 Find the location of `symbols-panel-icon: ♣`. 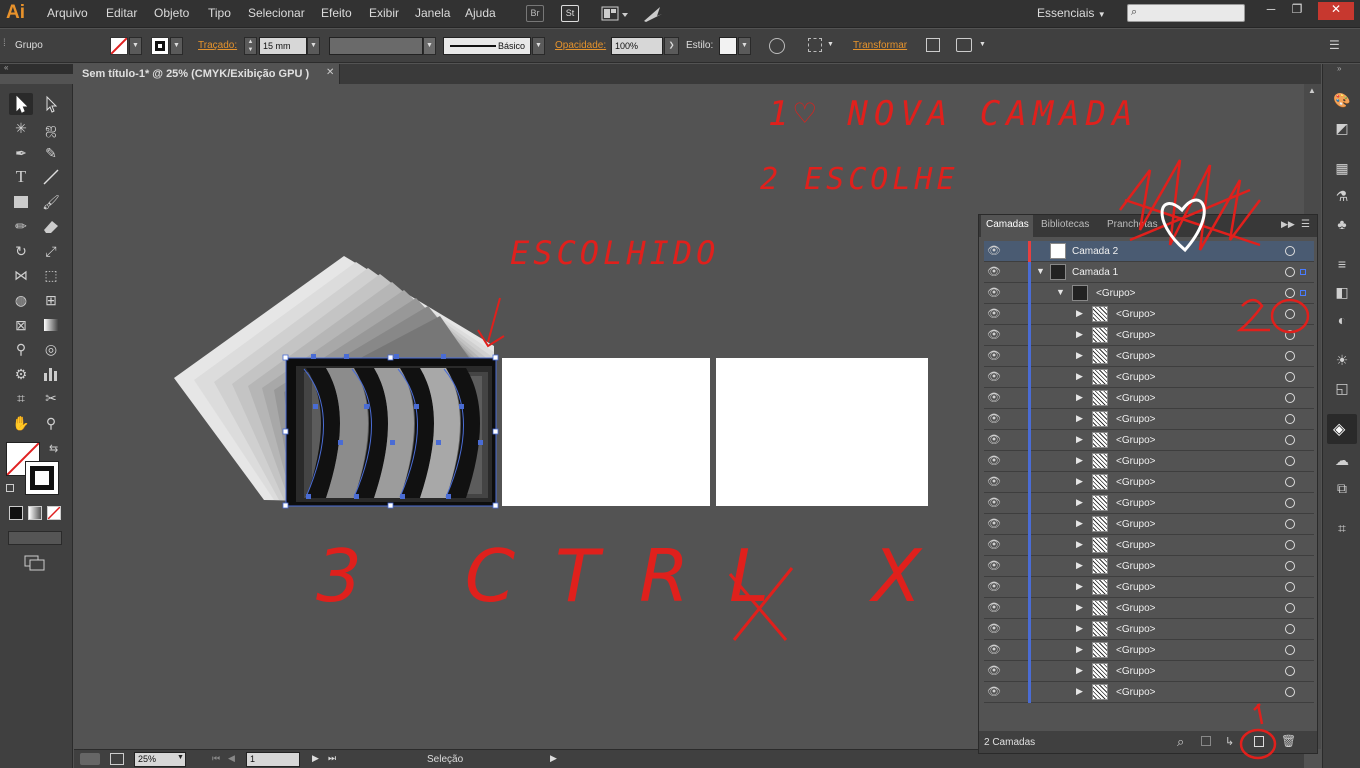

symbols-panel-icon: ♣ is located at coordinates (1342, 224).